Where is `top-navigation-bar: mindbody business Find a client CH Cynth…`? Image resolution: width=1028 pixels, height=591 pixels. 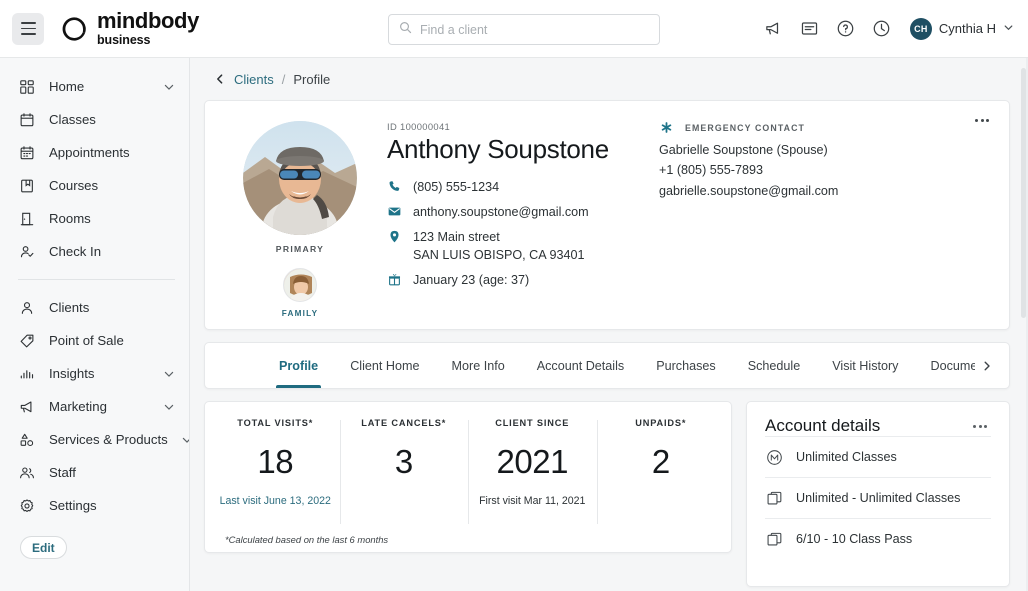 top-navigation-bar: mindbody business Find a client CH Cynth… is located at coordinates (514, 29).